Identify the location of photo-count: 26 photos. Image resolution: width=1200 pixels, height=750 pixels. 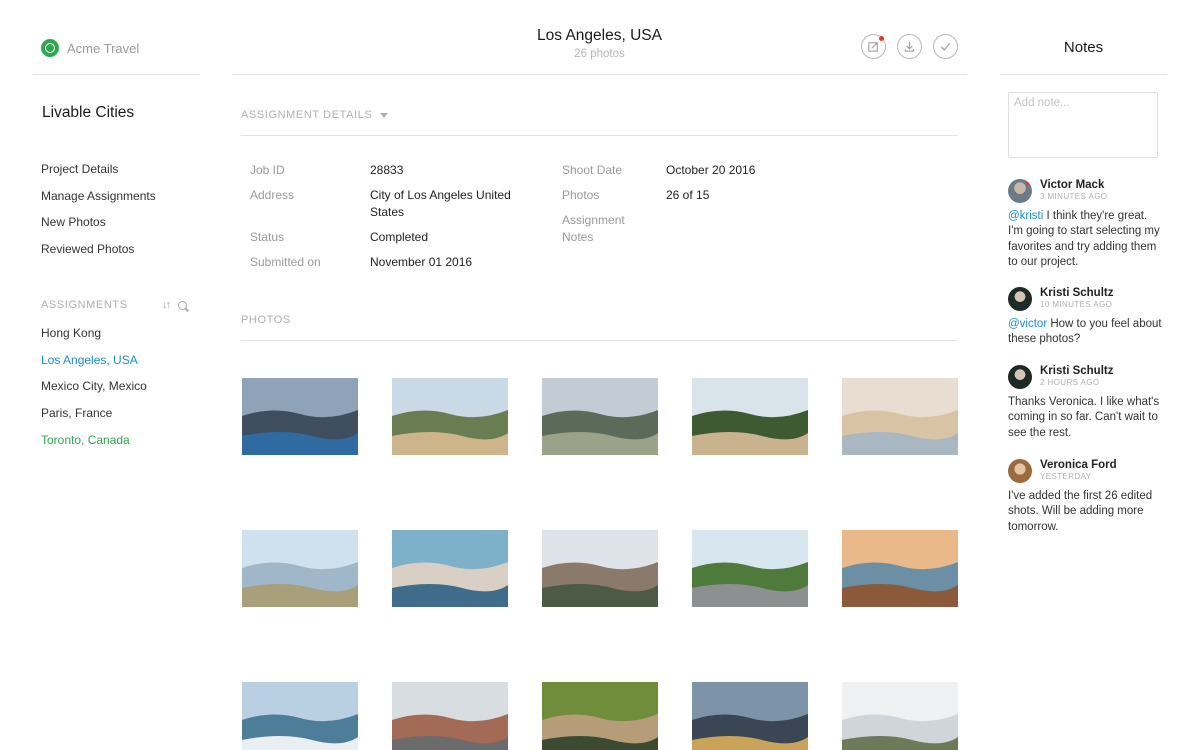
(599, 54).